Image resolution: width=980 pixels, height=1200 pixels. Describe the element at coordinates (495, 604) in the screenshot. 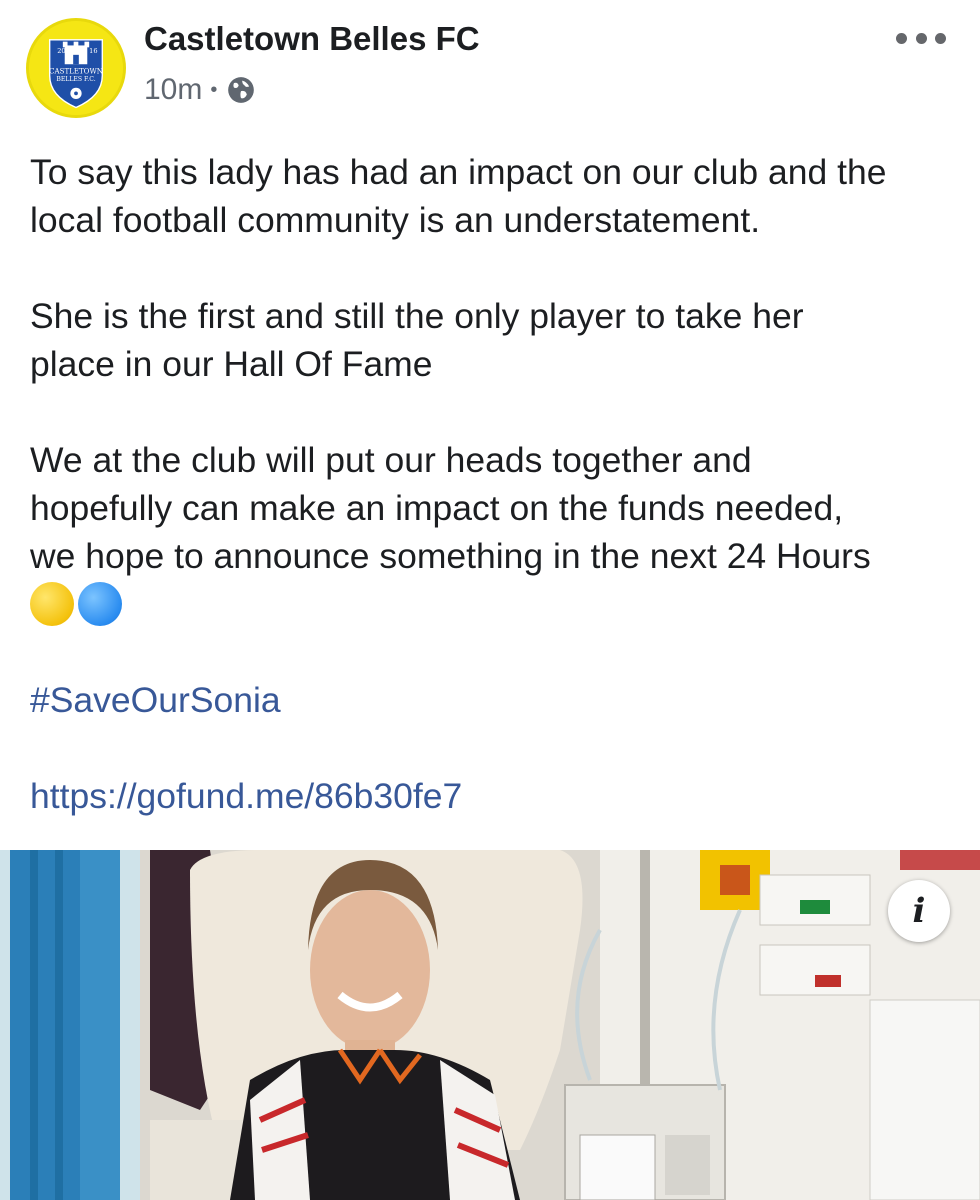

I see `emoji-row` at that location.